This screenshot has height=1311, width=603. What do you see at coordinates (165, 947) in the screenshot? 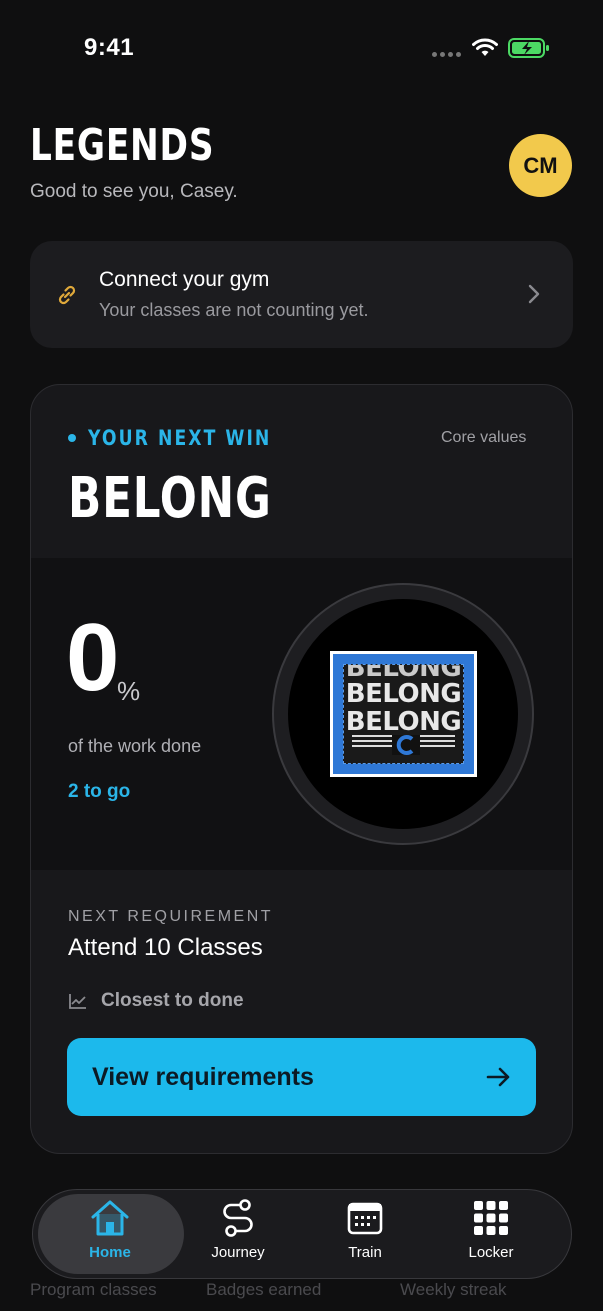
I see `next-requirement-text: Attend 10 Classes` at bounding box center [165, 947].